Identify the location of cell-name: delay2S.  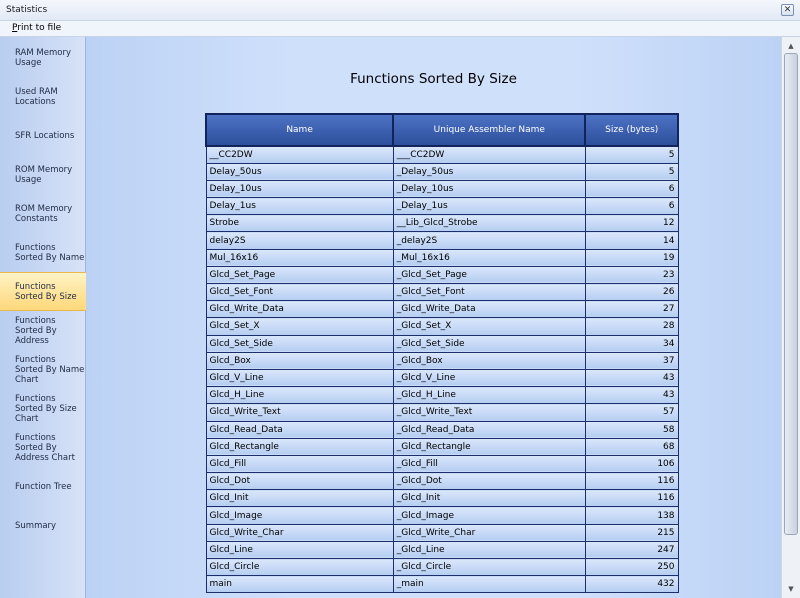
(299, 240).